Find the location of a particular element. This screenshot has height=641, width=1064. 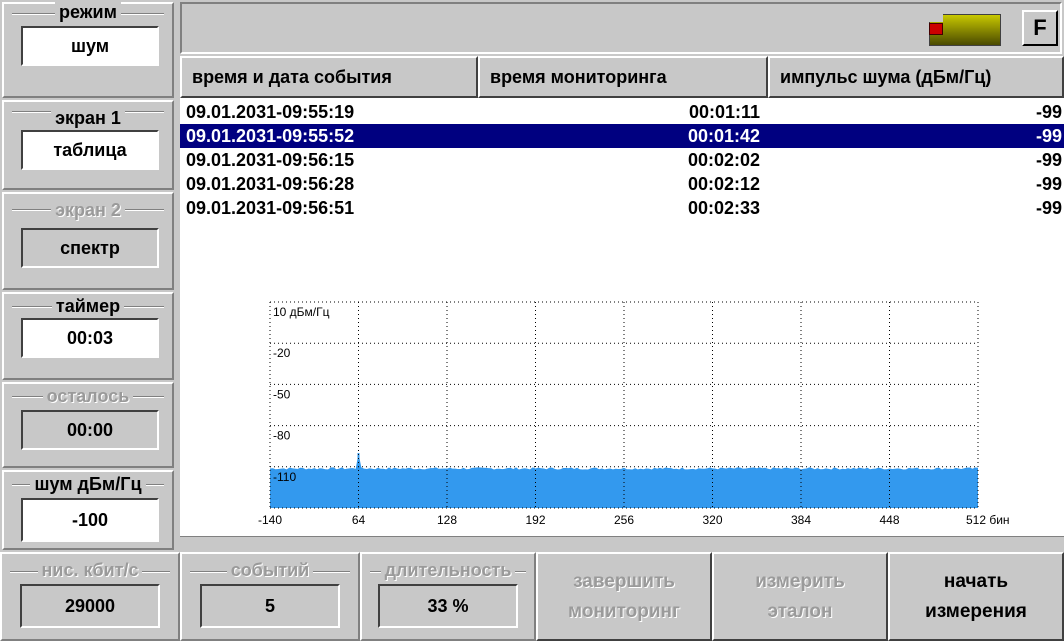

screen2-title: экран 2 is located at coordinates (88, 210).